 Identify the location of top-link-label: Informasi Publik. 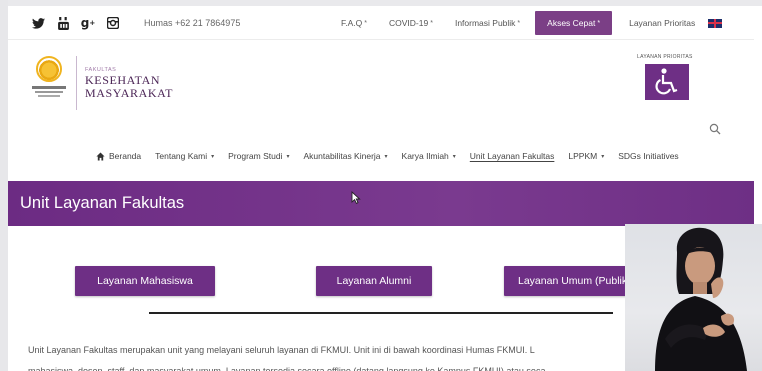
(485, 23).